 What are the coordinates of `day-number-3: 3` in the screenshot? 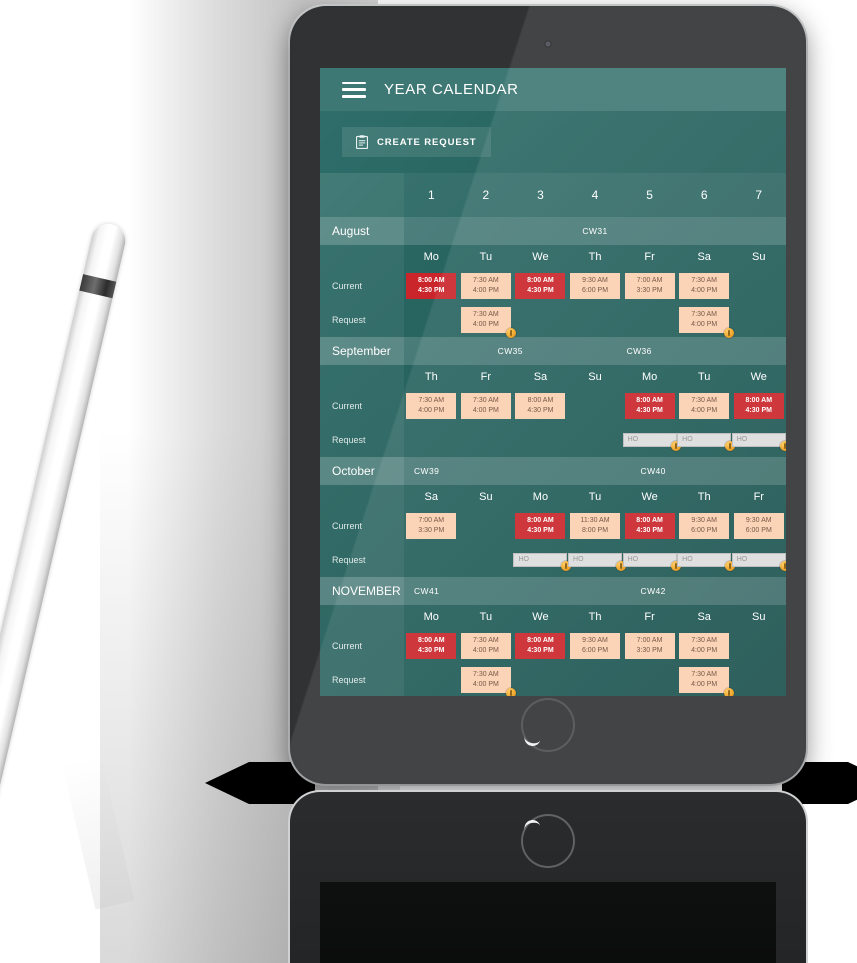 It's located at (540, 195).